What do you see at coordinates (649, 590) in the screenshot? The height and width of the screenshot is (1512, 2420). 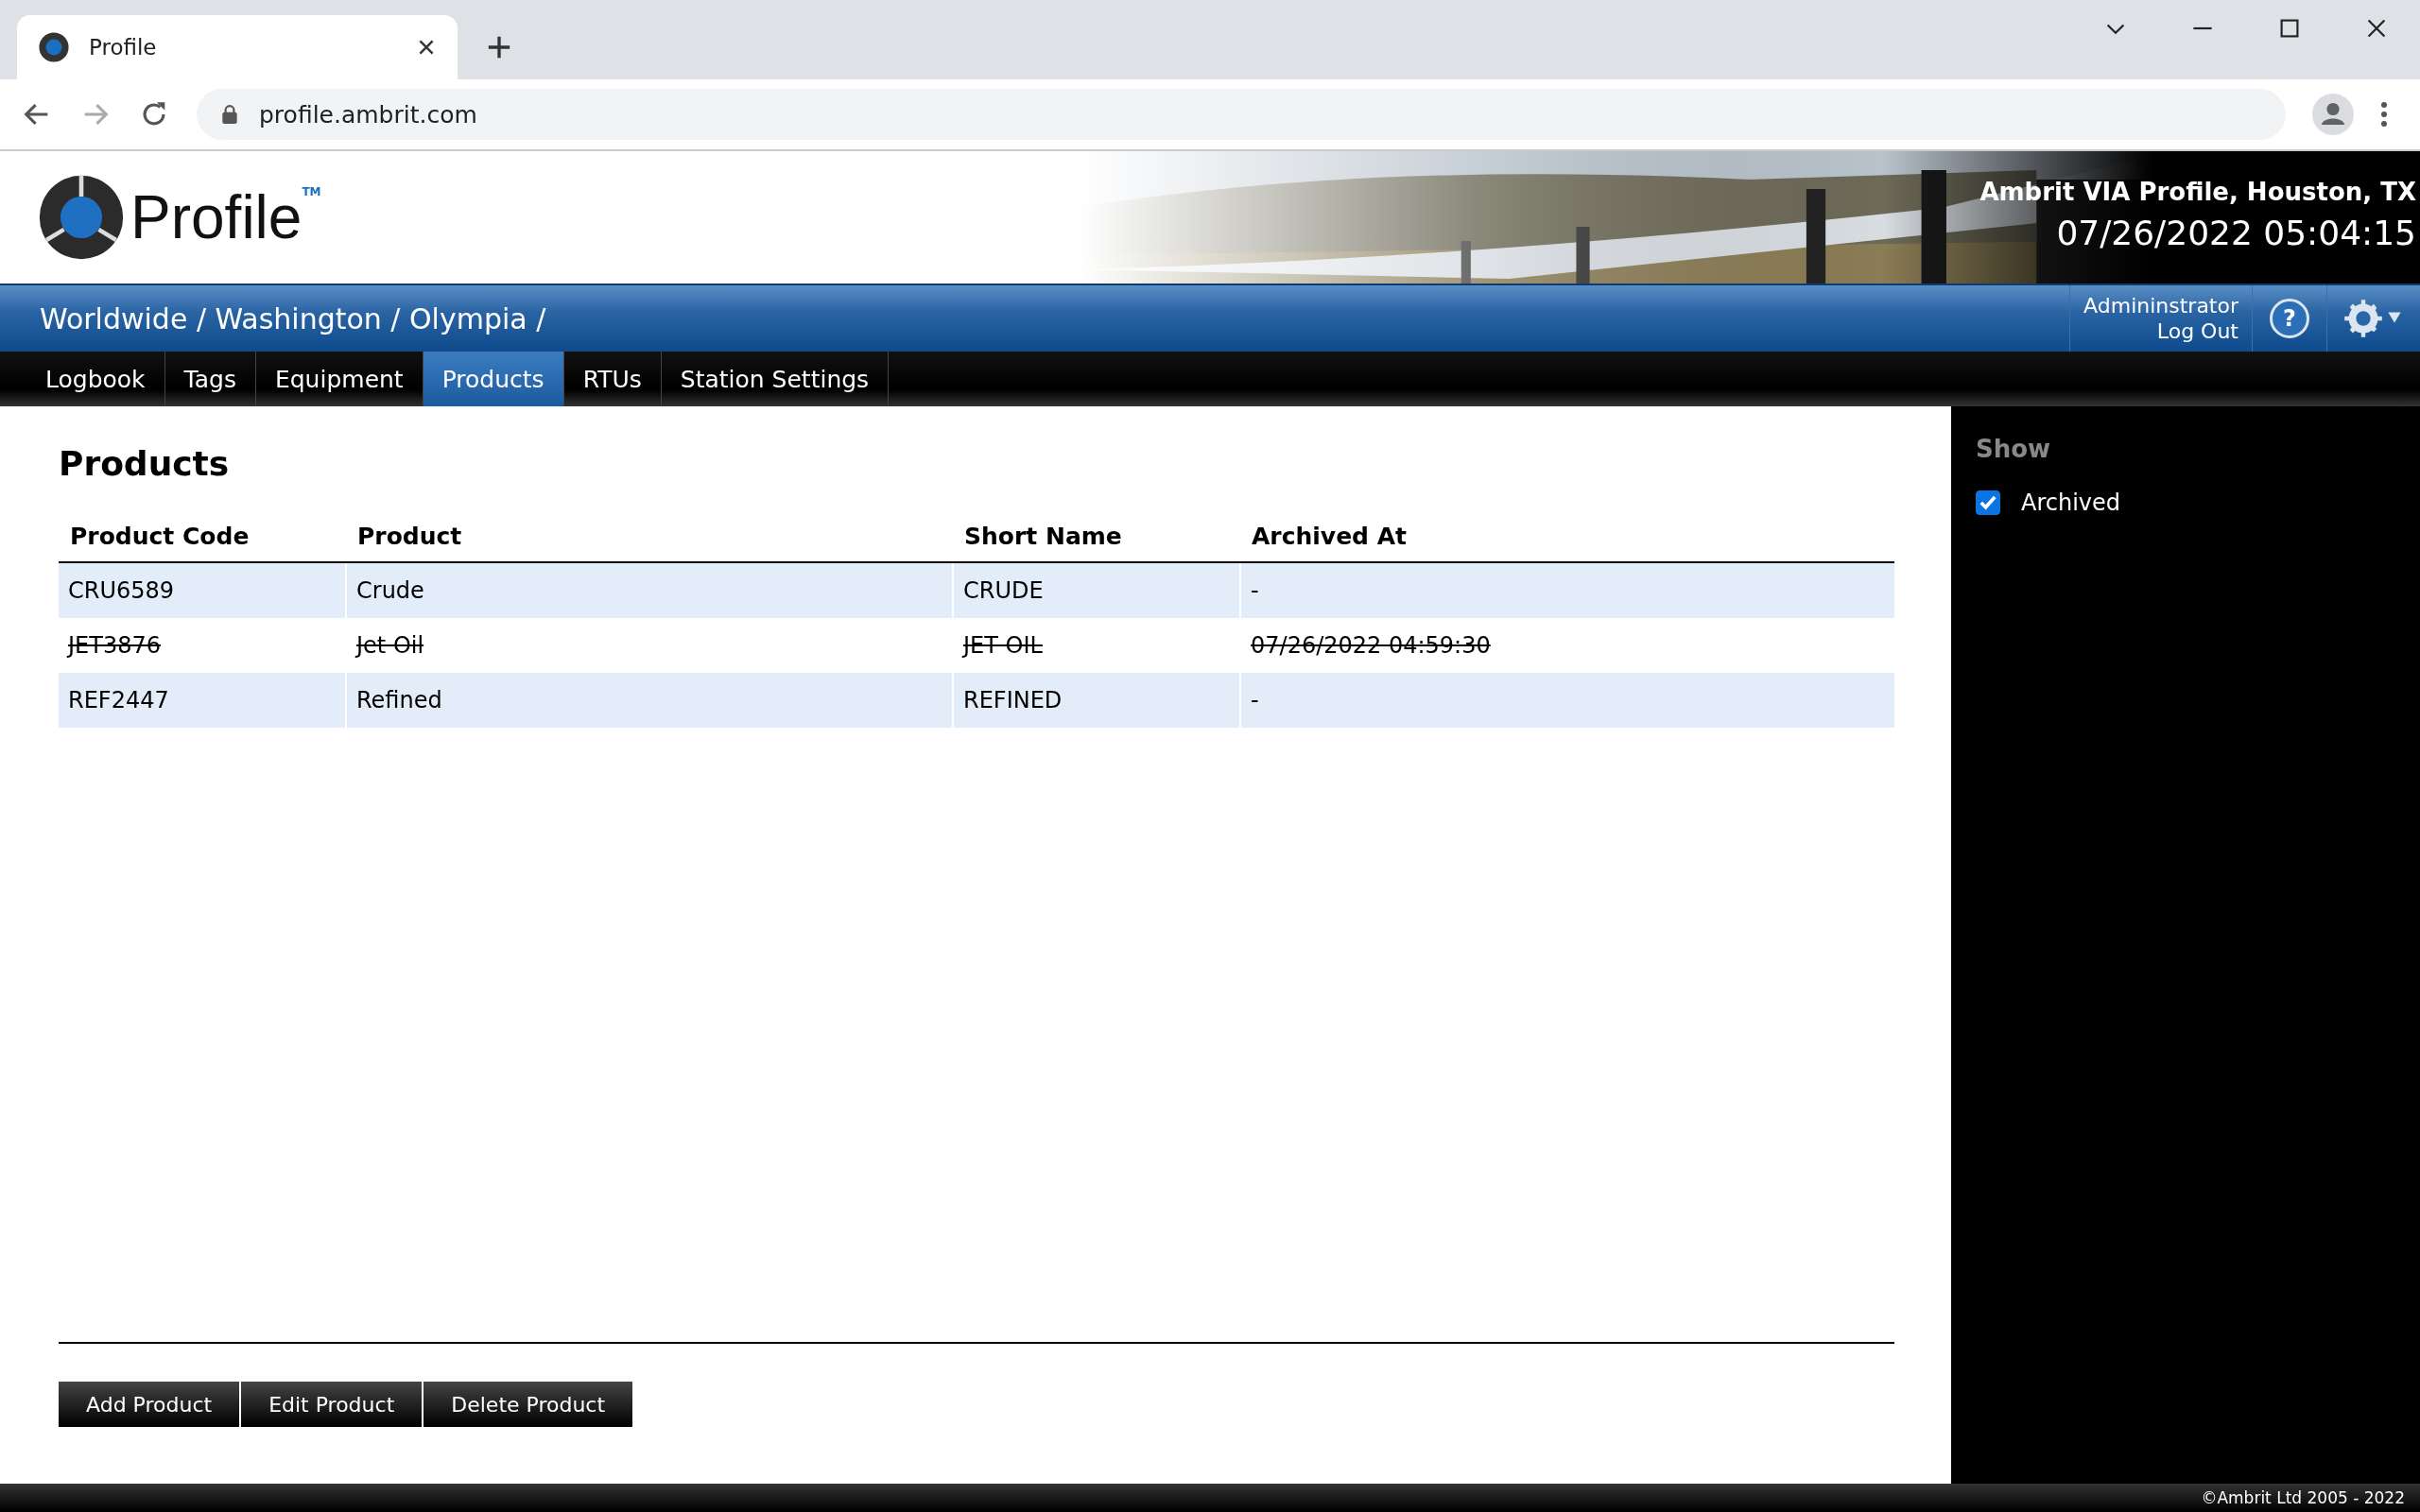 I see `table-cell: Crude` at bounding box center [649, 590].